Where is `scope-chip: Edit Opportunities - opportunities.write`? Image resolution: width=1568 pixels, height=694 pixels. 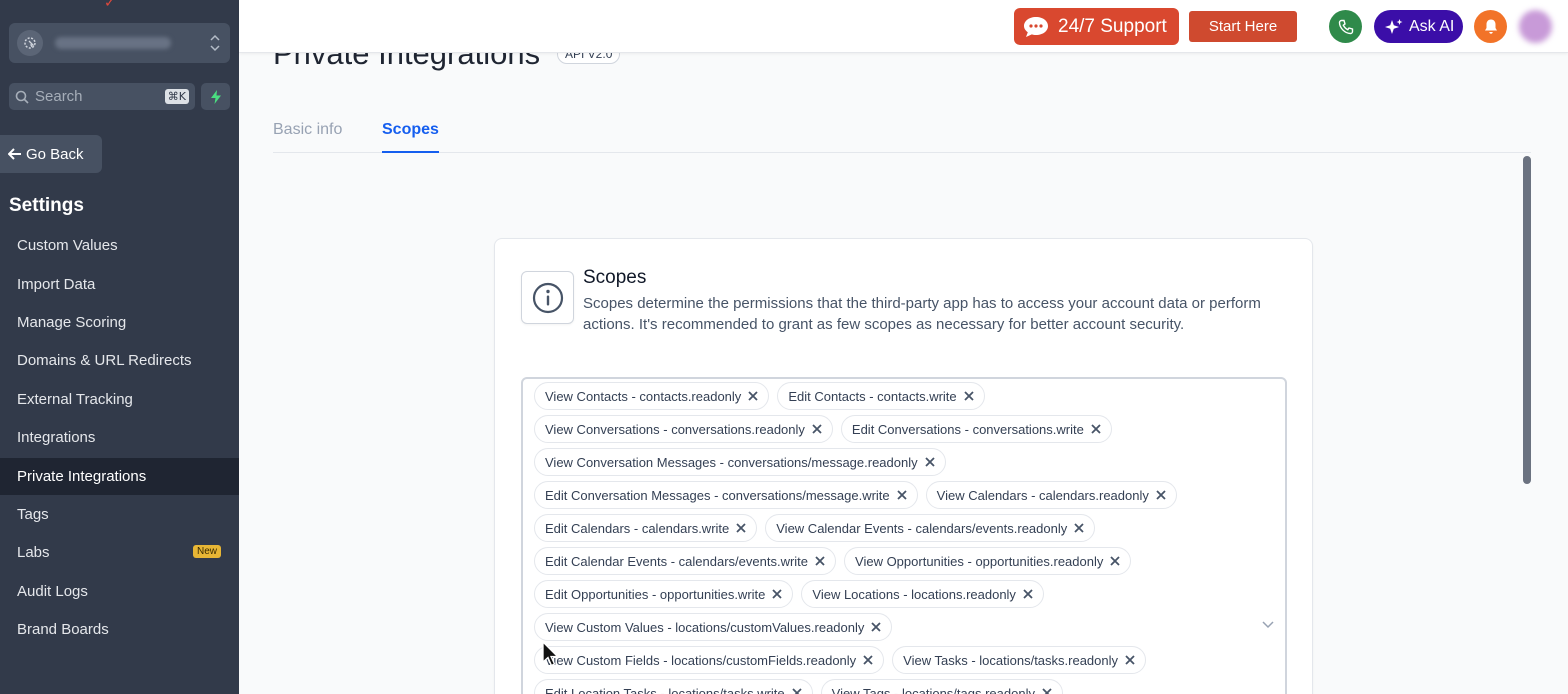 scope-chip: Edit Opportunities - opportunities.write is located at coordinates (664, 594).